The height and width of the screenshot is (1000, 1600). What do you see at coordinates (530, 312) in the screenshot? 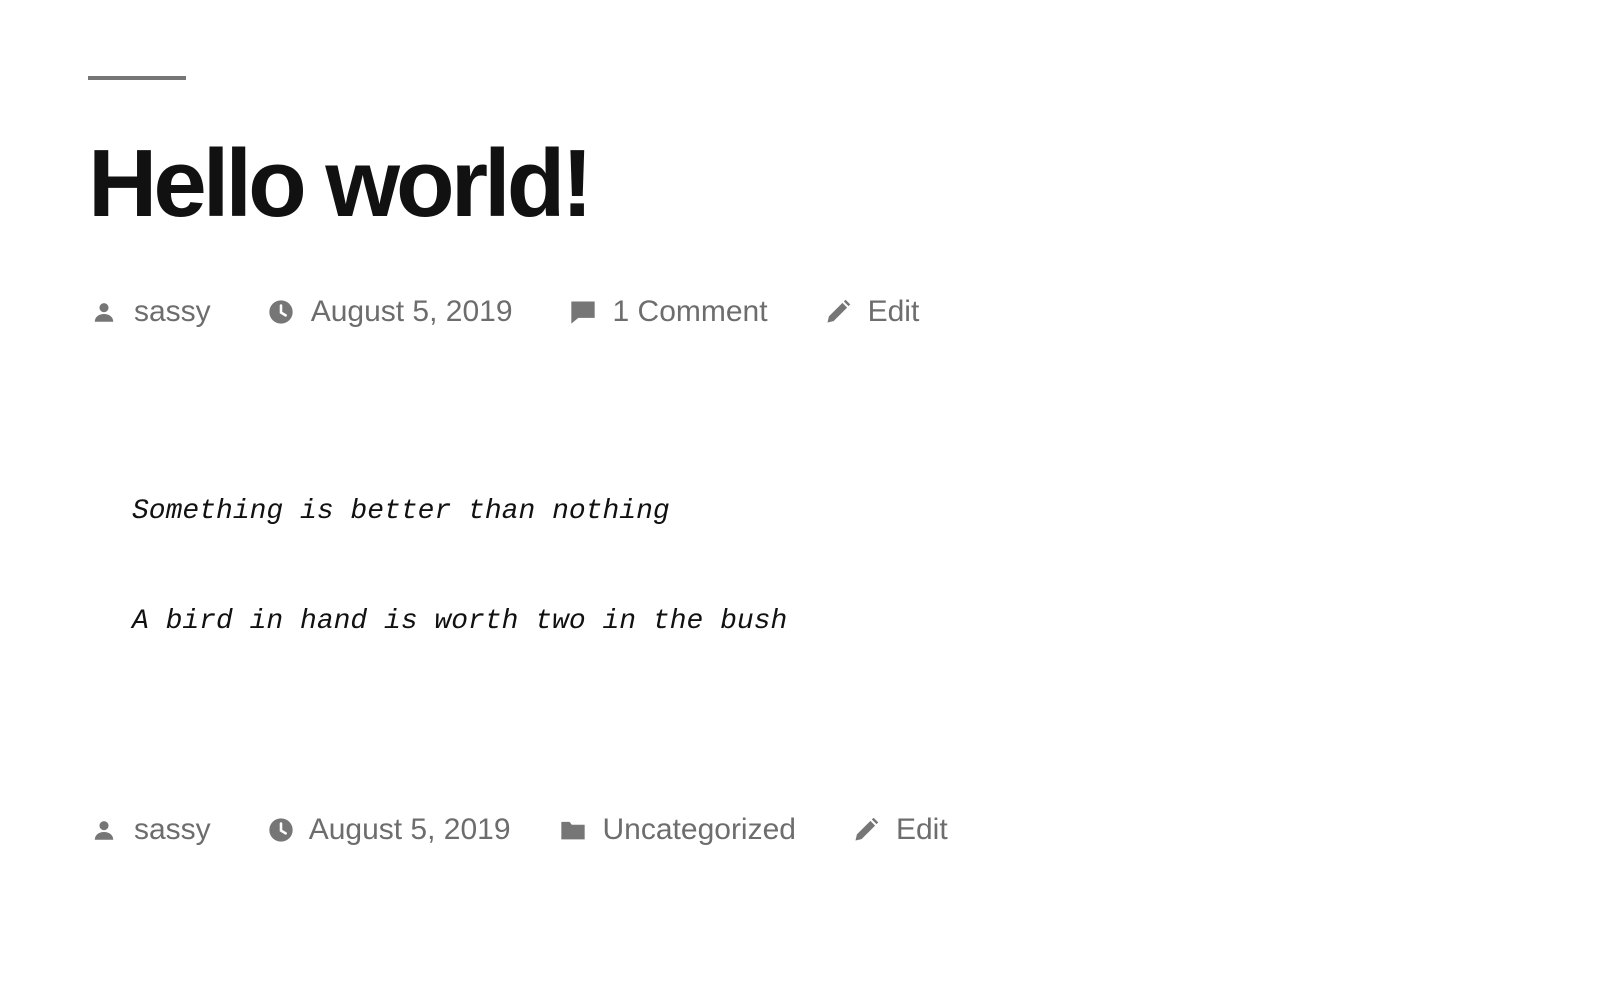
I see `post-meta-top: sassy August 5, 2019 1 Comment Edit` at bounding box center [530, 312].